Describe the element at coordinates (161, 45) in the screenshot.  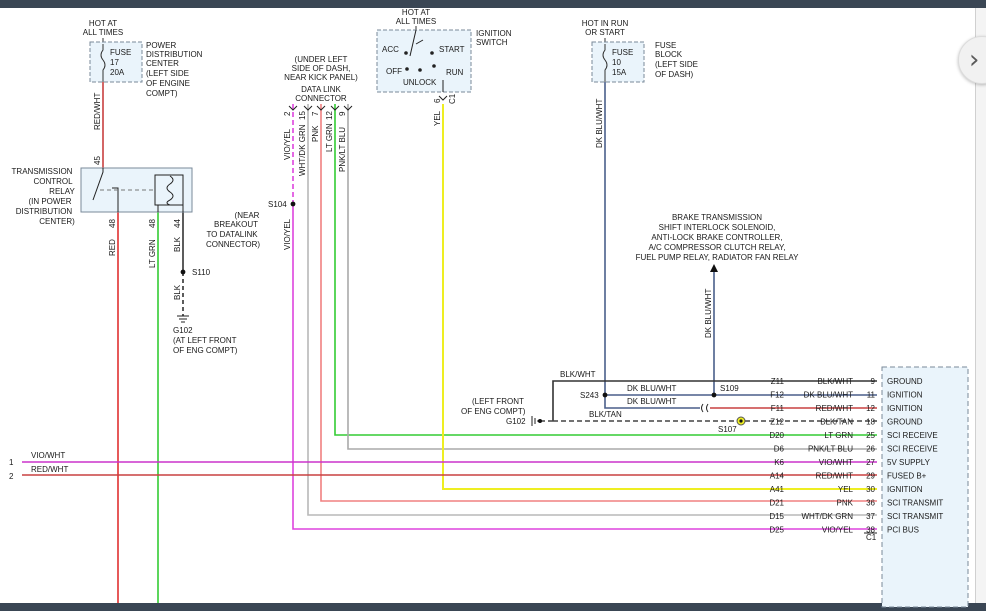
I see `pdc-loc-1: POWER` at that location.